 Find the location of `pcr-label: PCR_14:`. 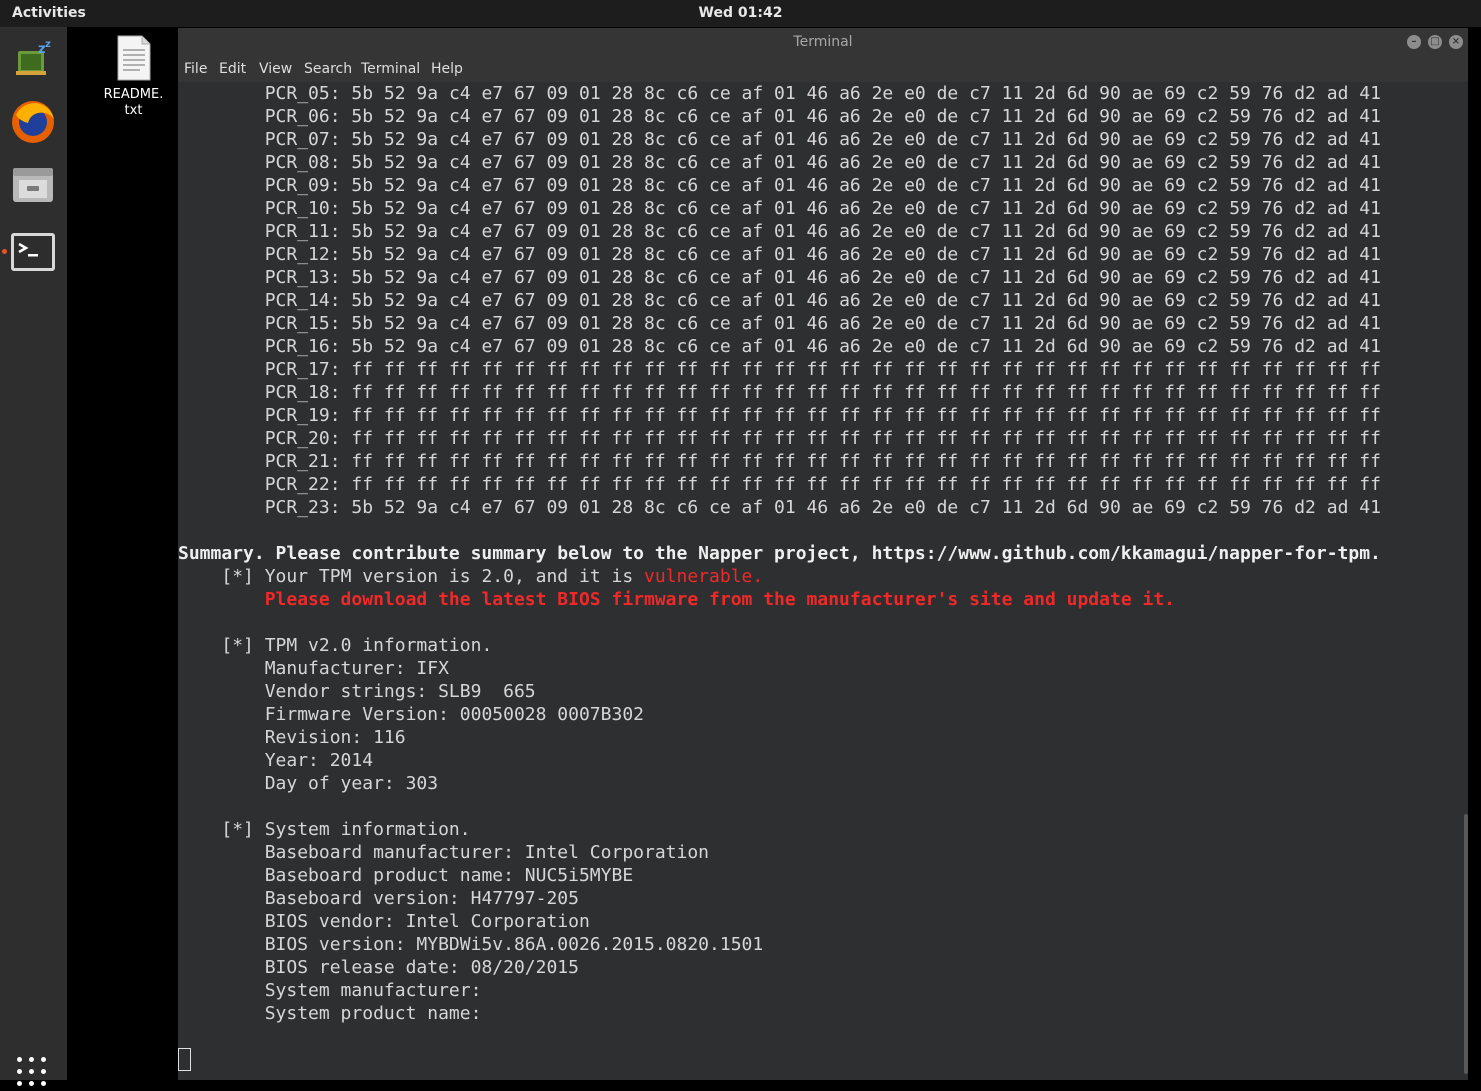

pcr-label: PCR_14: is located at coordinates (302, 300).